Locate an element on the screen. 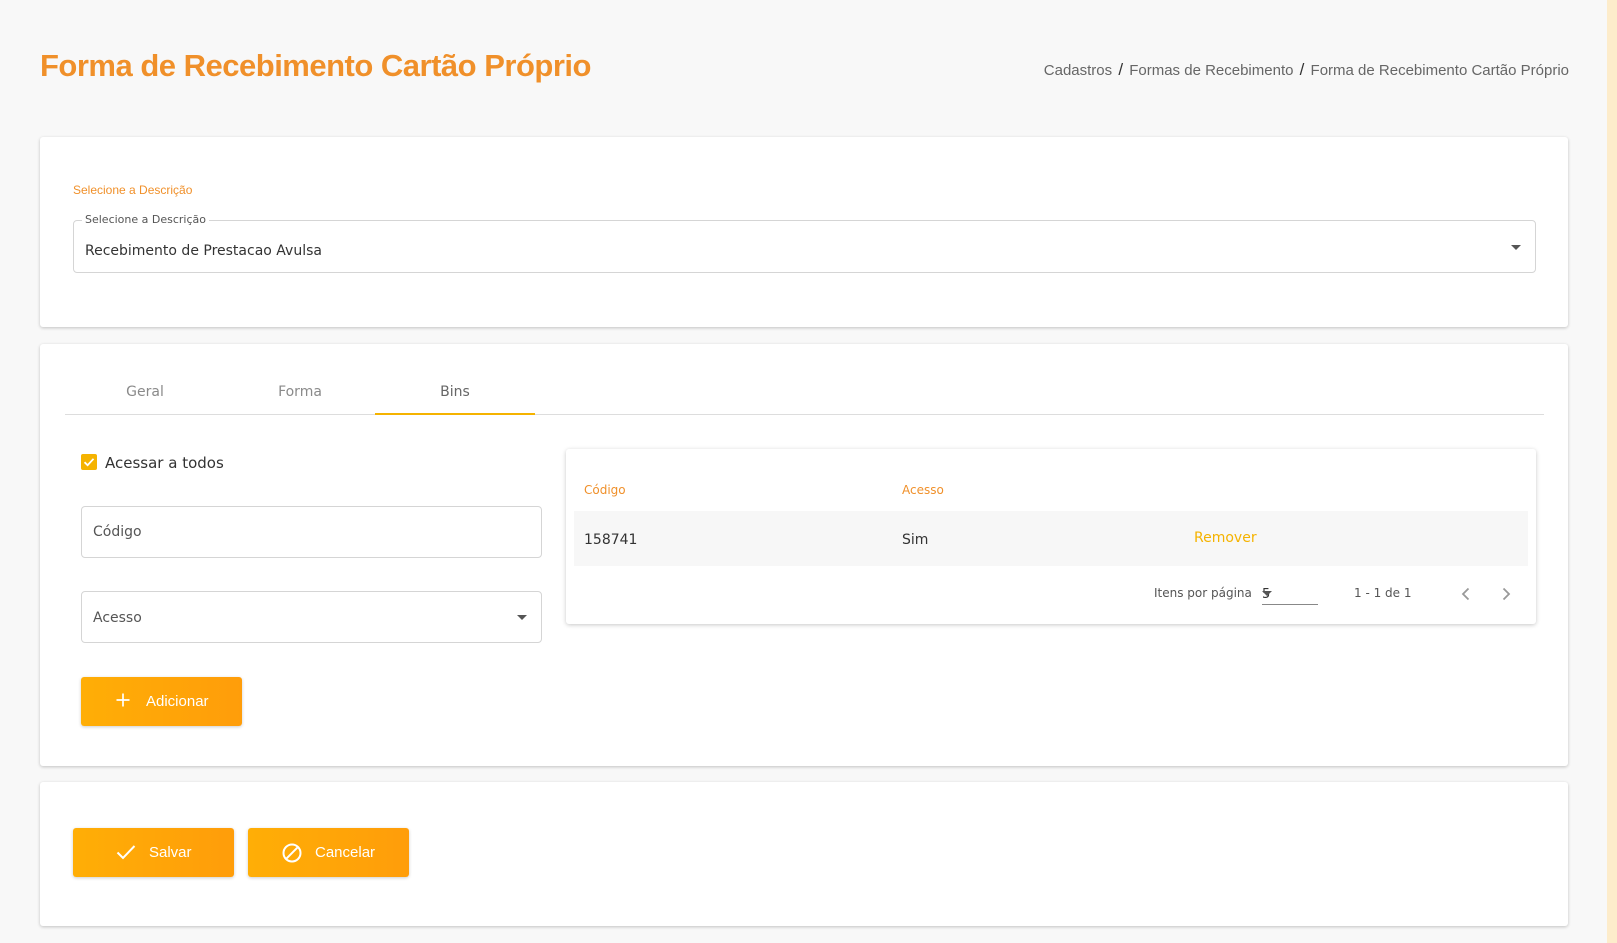 The width and height of the screenshot is (1617, 943). paginator: Itens por página 5 1 - 1 de 1 is located at coordinates (1051, 594).